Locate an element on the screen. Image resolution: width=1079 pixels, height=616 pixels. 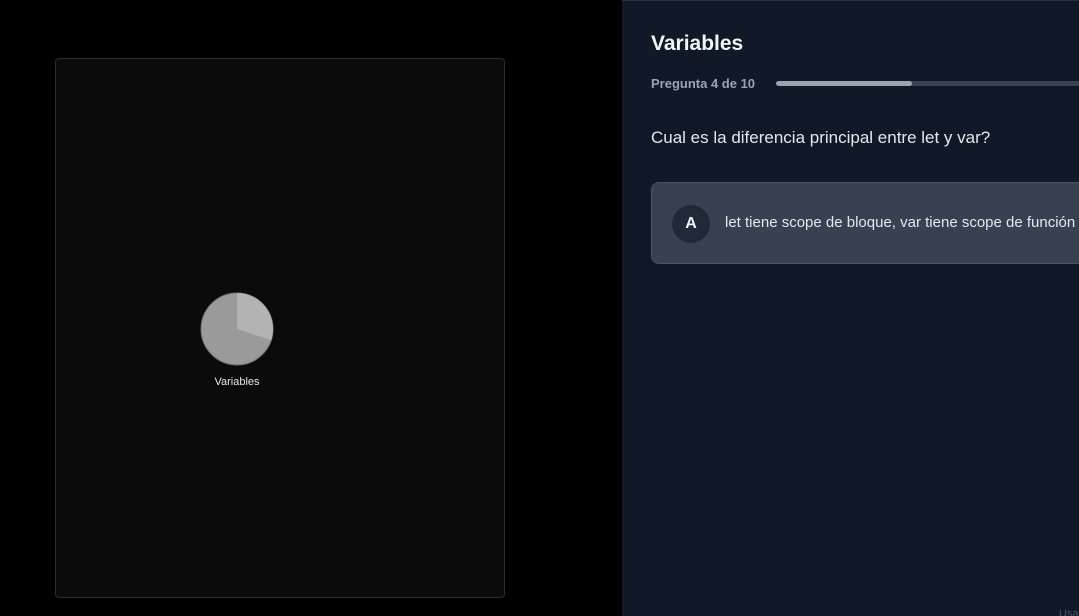
corner-hint-text: Usa is located at coordinates (1069, 612).